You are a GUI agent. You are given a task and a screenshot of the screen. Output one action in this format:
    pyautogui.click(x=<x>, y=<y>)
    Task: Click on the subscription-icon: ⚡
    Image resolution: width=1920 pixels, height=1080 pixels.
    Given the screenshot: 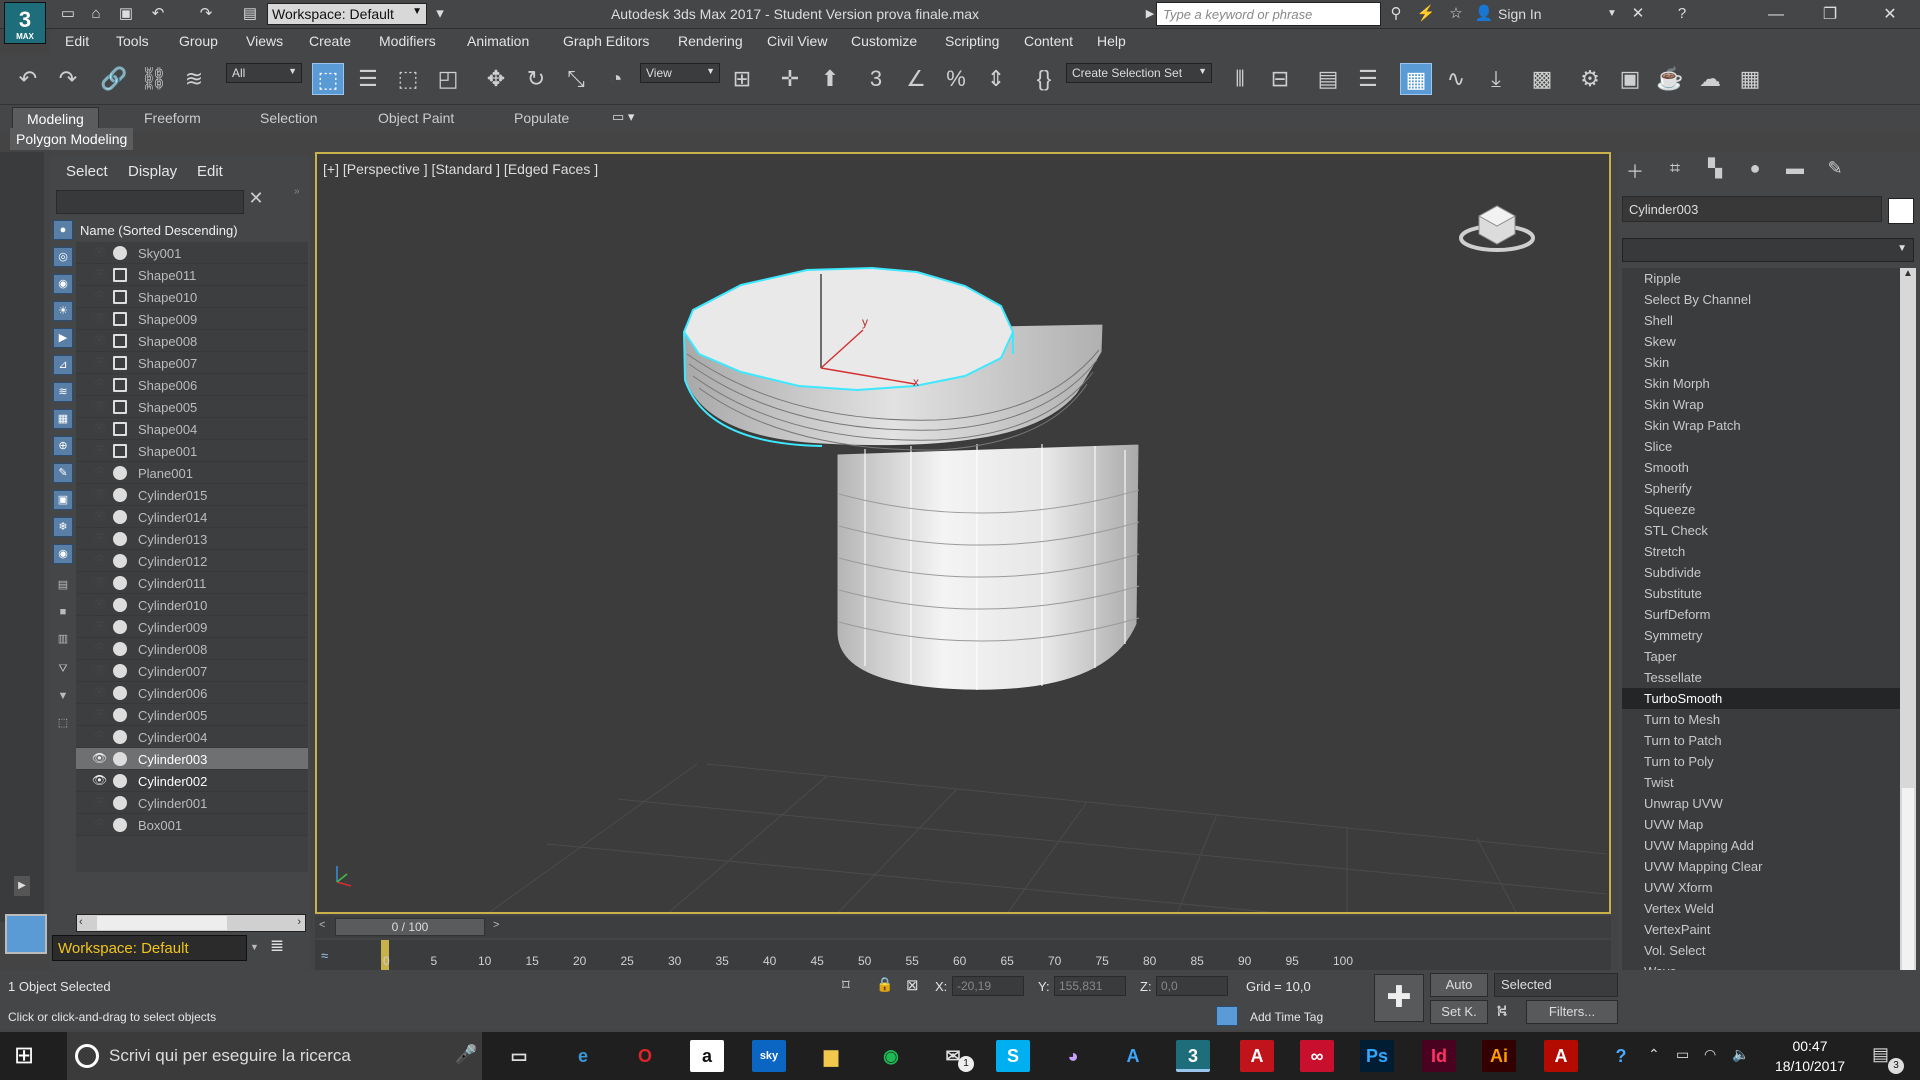 What is the action you would take?
    pyautogui.click(x=1426, y=14)
    